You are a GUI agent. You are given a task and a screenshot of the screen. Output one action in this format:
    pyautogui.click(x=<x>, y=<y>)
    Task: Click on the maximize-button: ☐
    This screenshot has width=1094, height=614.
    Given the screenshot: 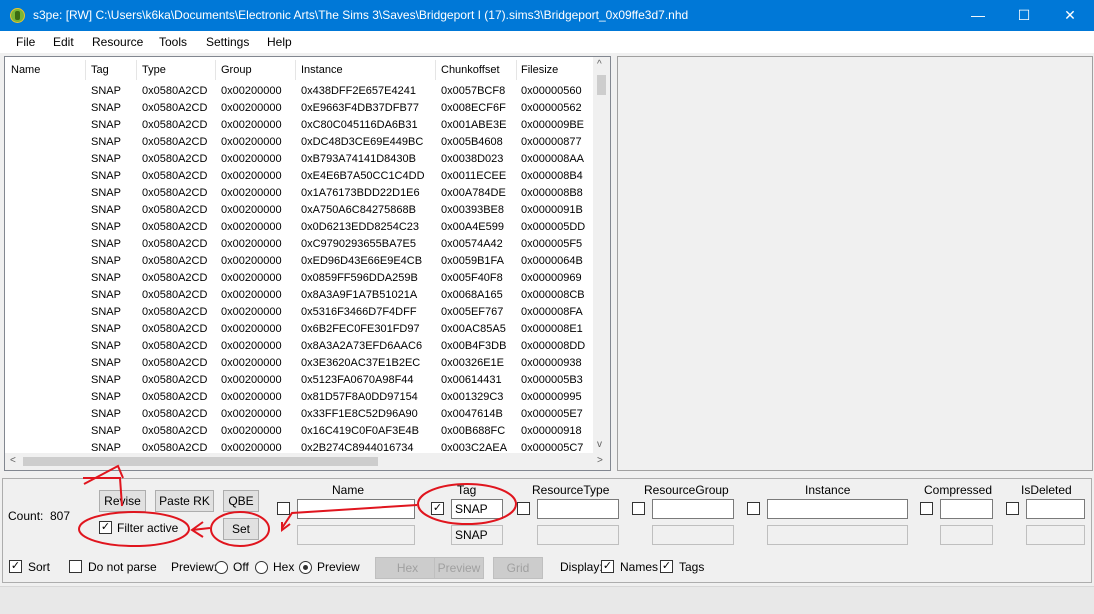 What is the action you would take?
    pyautogui.click(x=1024, y=15)
    